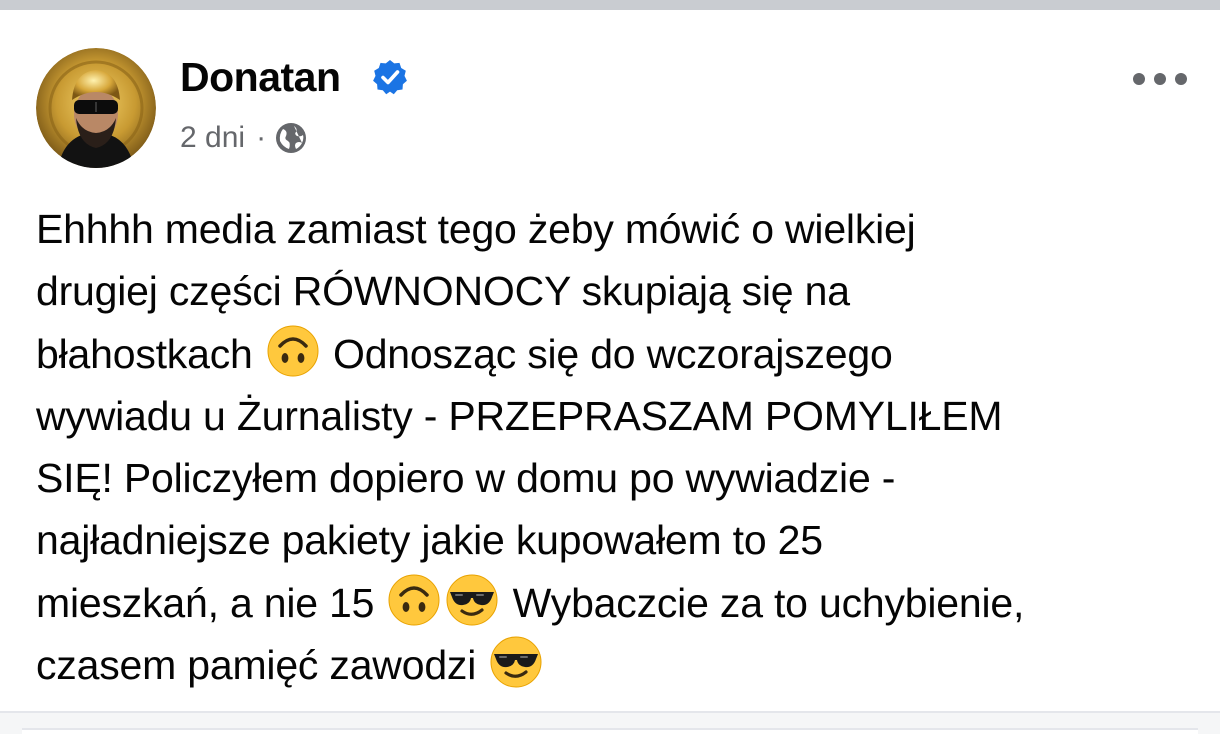 This screenshot has height=736, width=1220. Describe the element at coordinates (212, 138) in the screenshot. I see `post-timestamp: 2 dni` at that location.